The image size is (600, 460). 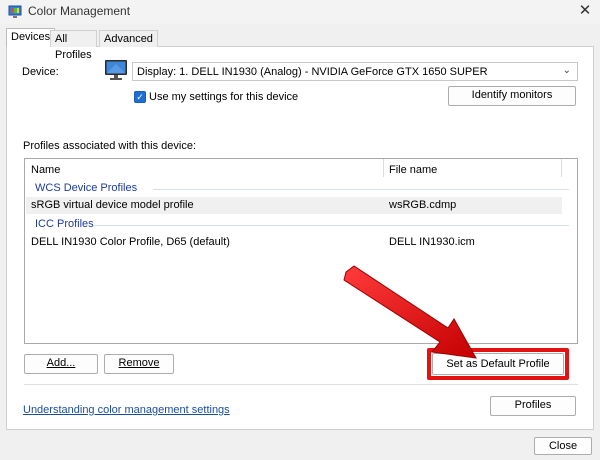 What do you see at coordinates (512, 96) in the screenshot?
I see `identify-monitors-button: Identify monitors` at bounding box center [512, 96].